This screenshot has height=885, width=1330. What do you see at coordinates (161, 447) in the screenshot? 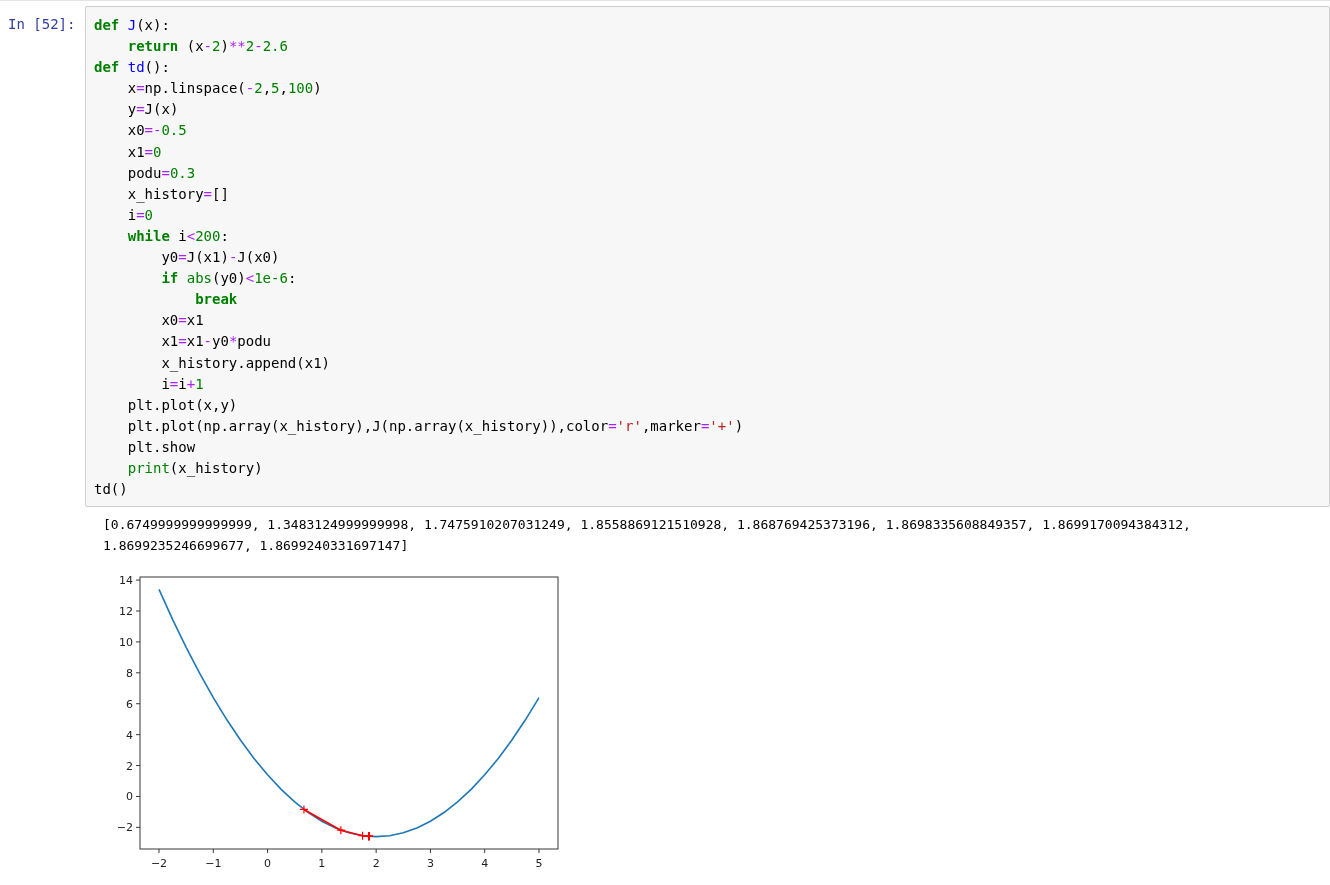
I see `code-line: plt.show` at bounding box center [161, 447].